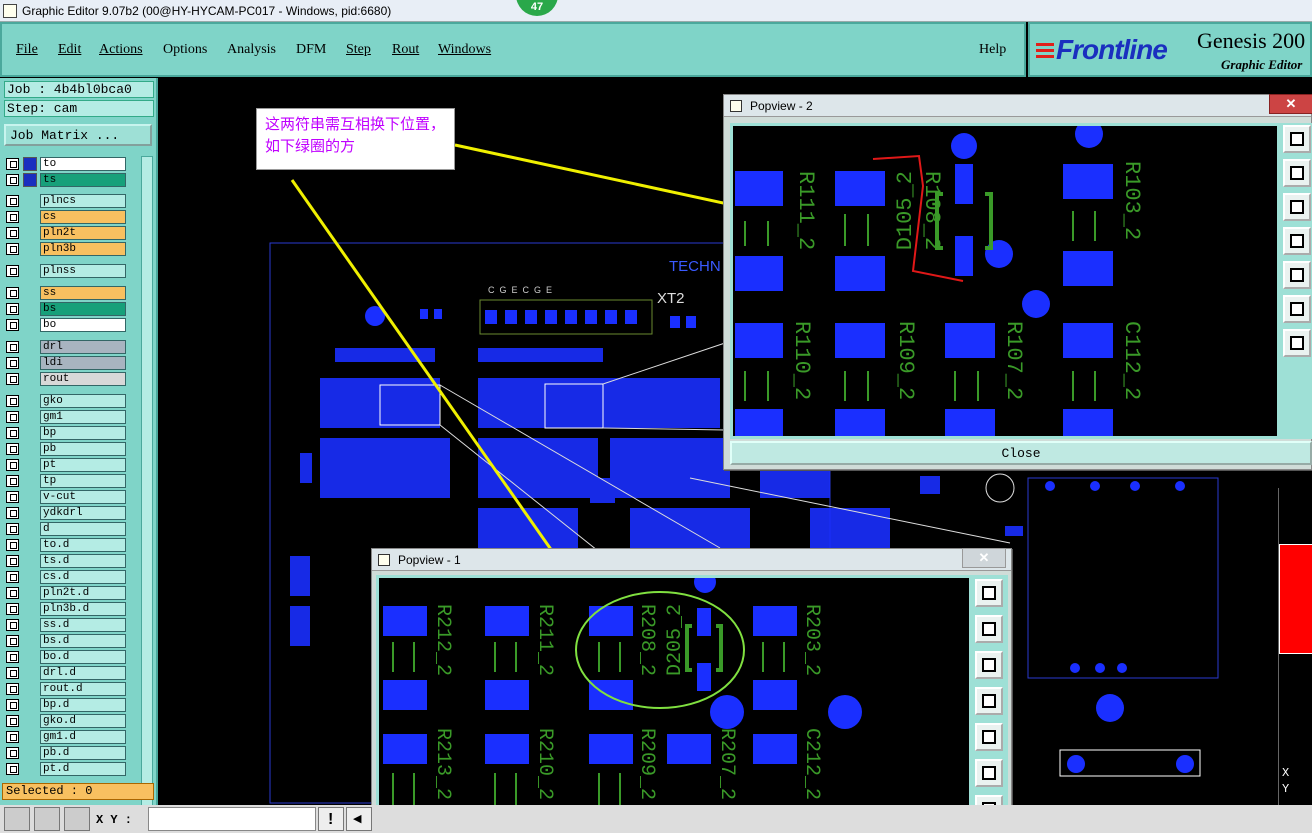 The width and height of the screenshot is (1312, 833). I want to click on layer-name: ydkdrl, so click(83, 513).